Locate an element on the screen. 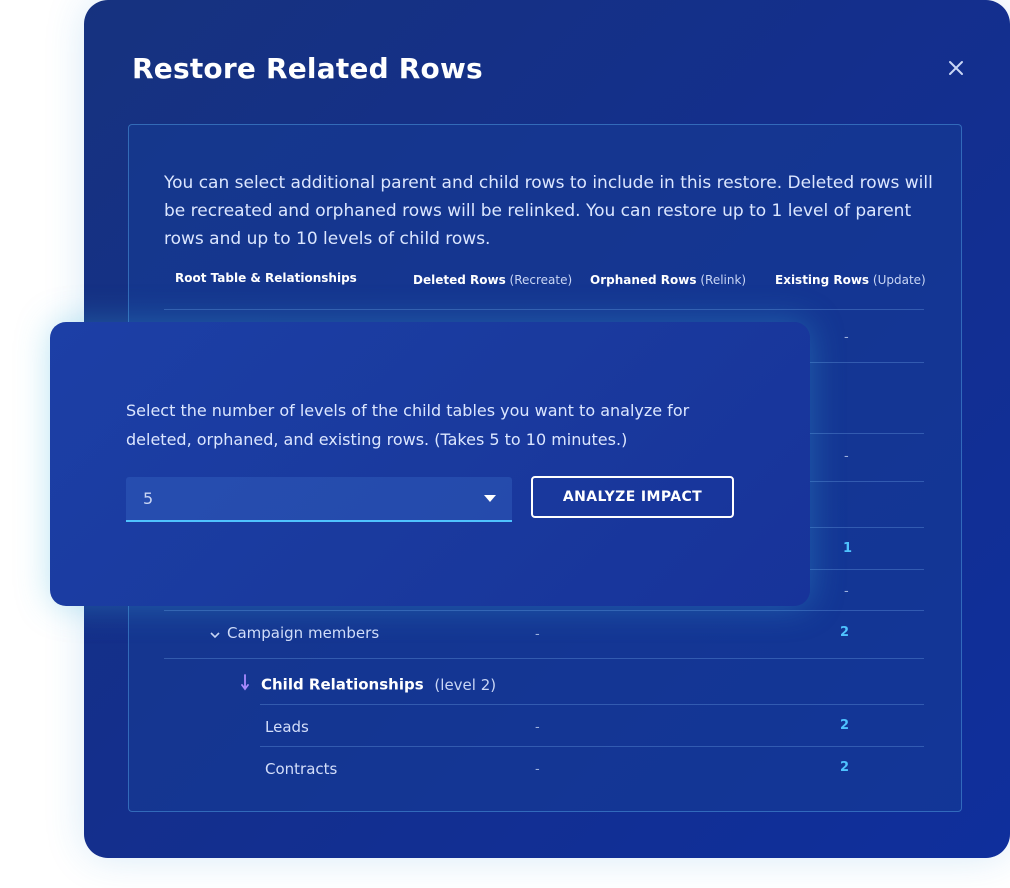 The image size is (1010, 888). table-row: Campaign members is located at coordinates (294, 633).